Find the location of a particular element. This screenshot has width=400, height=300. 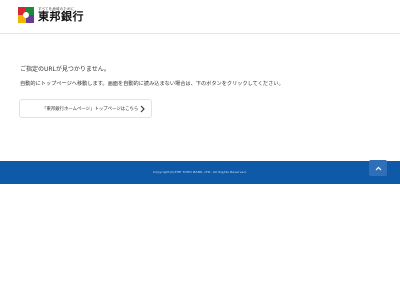

logo-text: すべてを地域のために 東邦銀行 is located at coordinates (61, 15).